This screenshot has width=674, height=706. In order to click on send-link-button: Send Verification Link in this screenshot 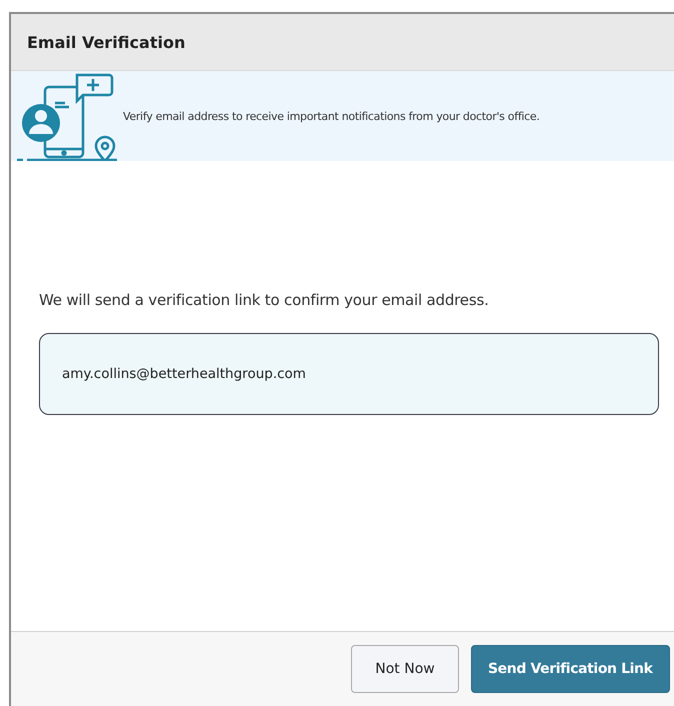, I will do `click(570, 669)`.